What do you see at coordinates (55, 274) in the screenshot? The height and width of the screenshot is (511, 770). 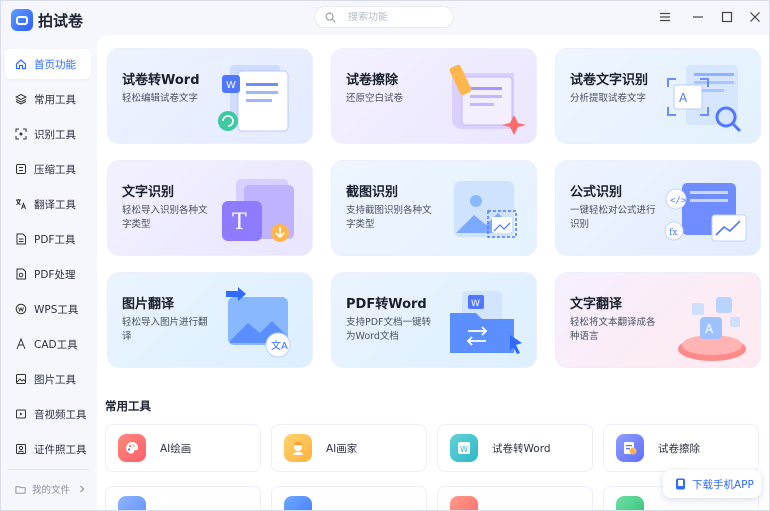 I see `sidebar-item-label: PDF处理` at bounding box center [55, 274].